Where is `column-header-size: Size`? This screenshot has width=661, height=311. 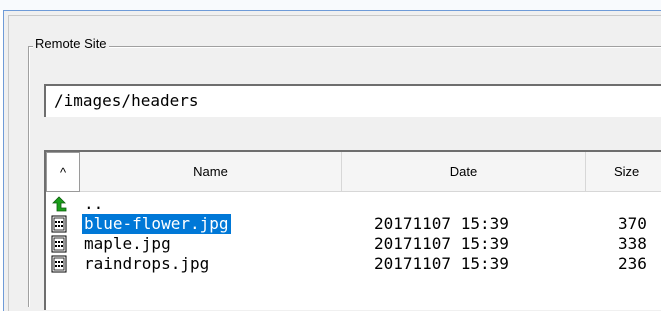 column-header-size: Size is located at coordinates (623, 172).